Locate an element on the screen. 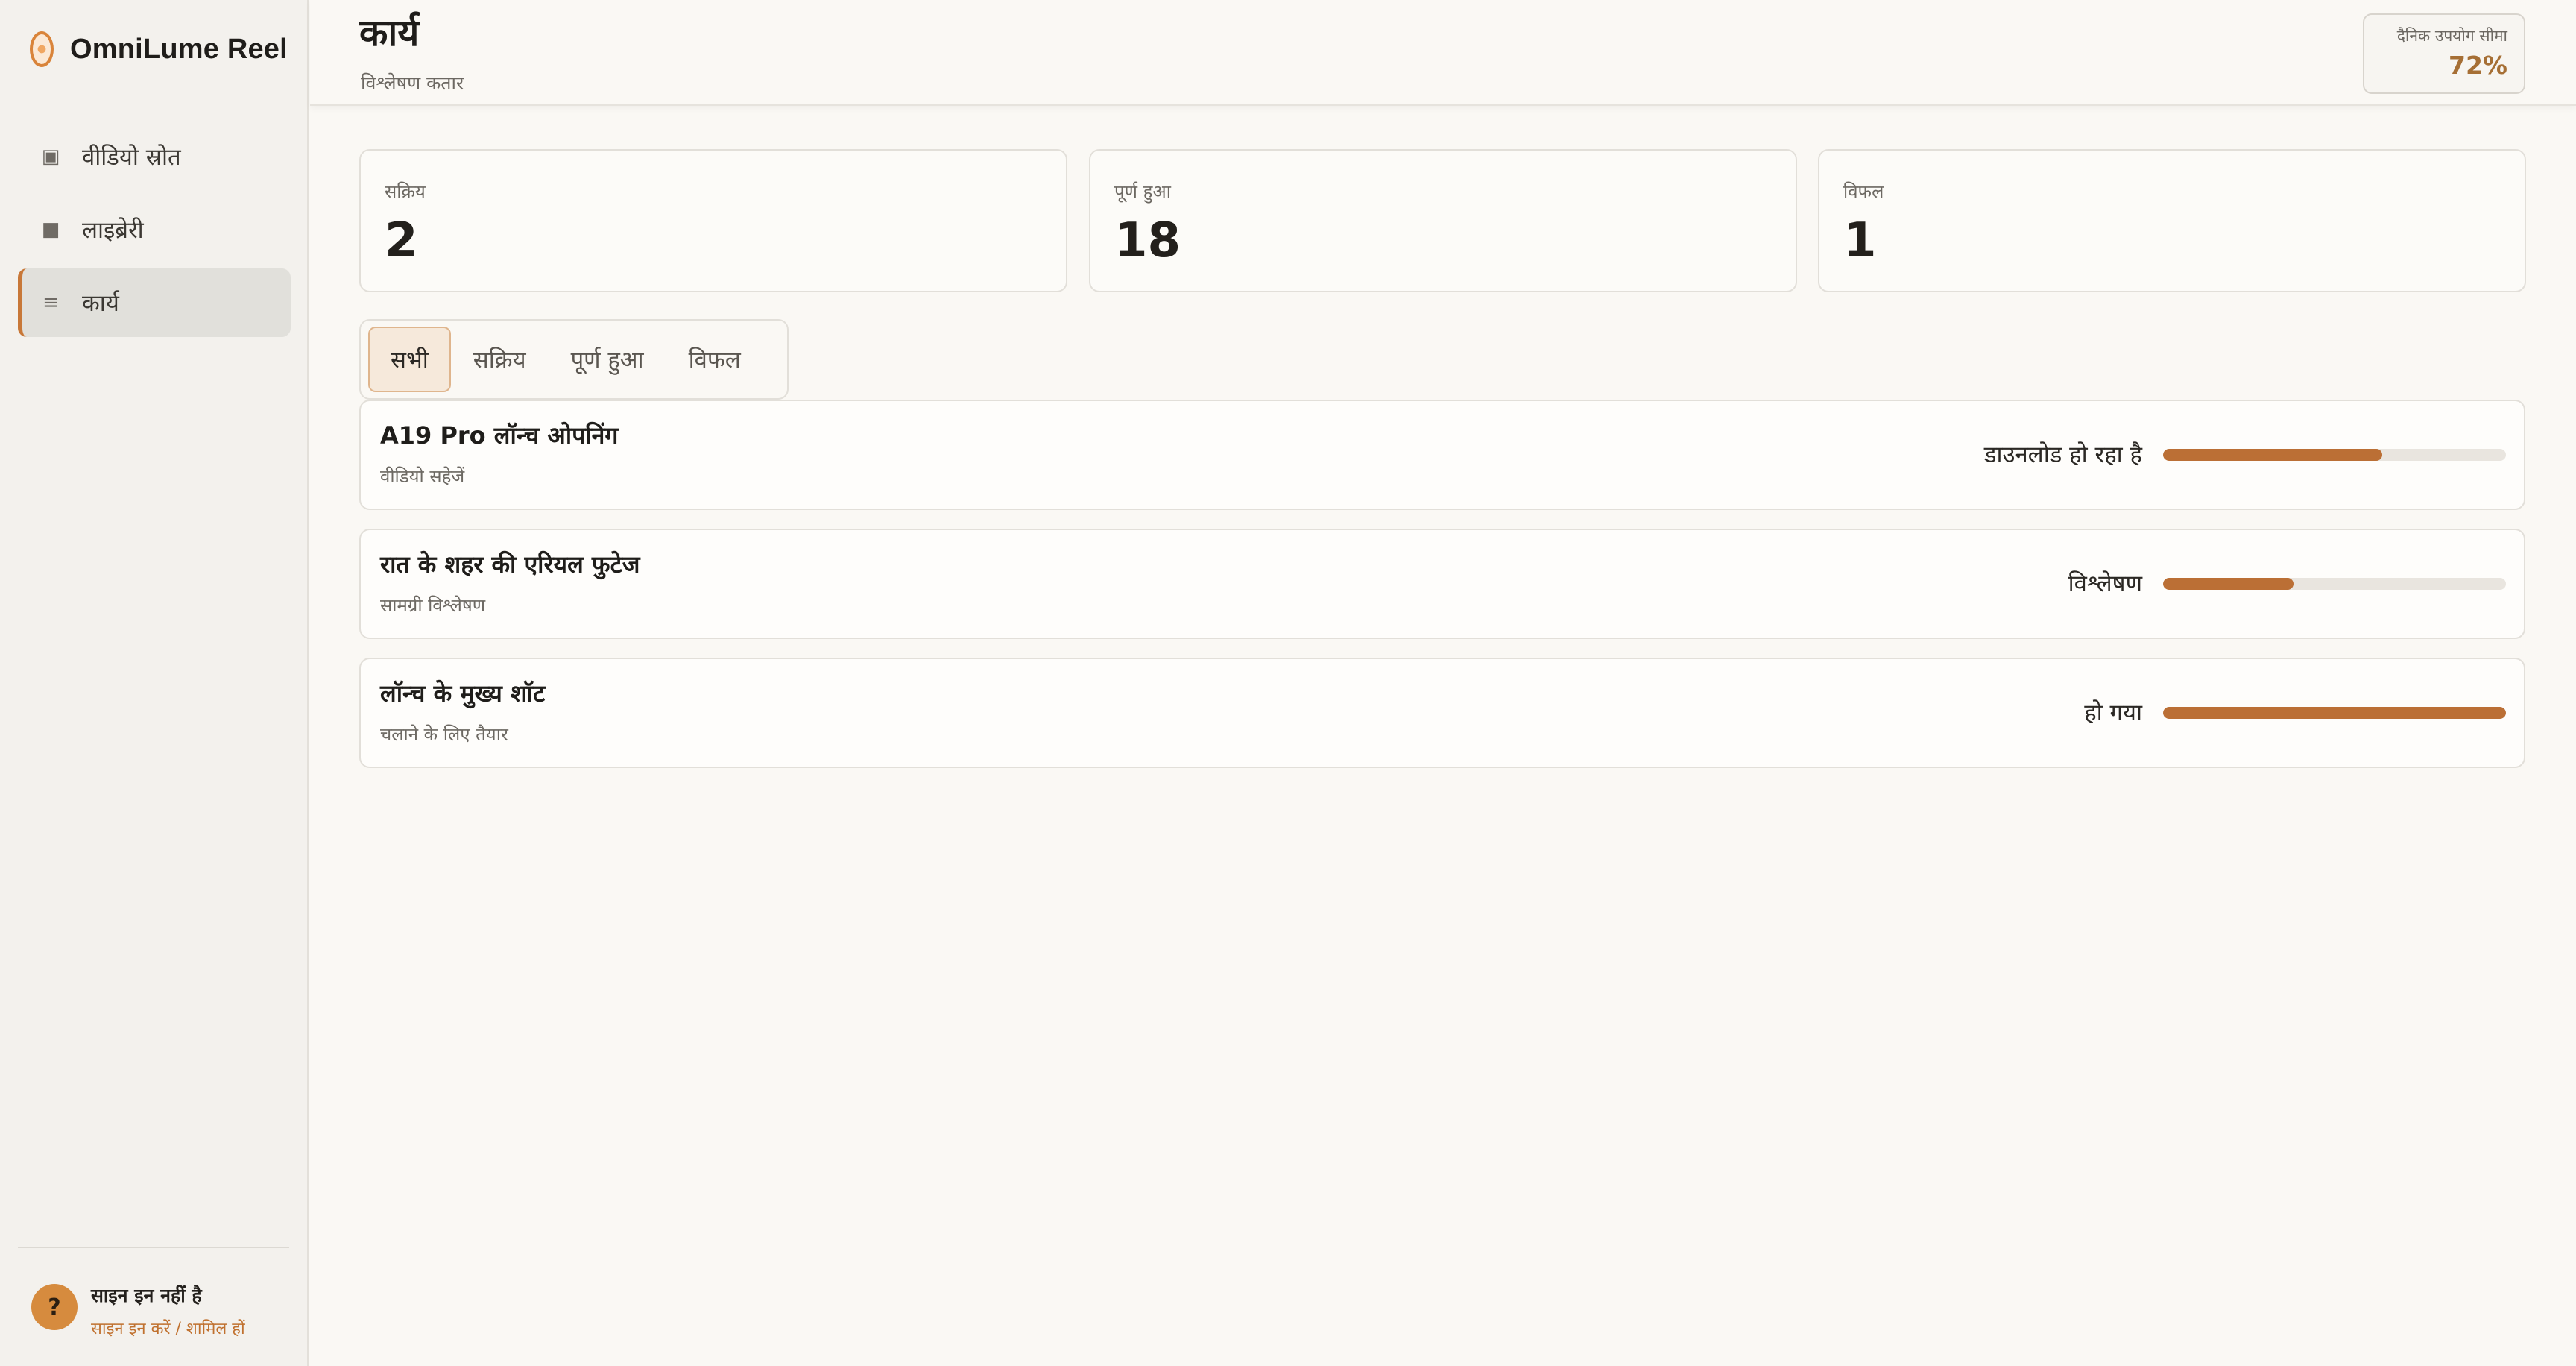 Image resolution: width=2576 pixels, height=1366 pixels. tasks-icon: ≡ is located at coordinates (50, 303).